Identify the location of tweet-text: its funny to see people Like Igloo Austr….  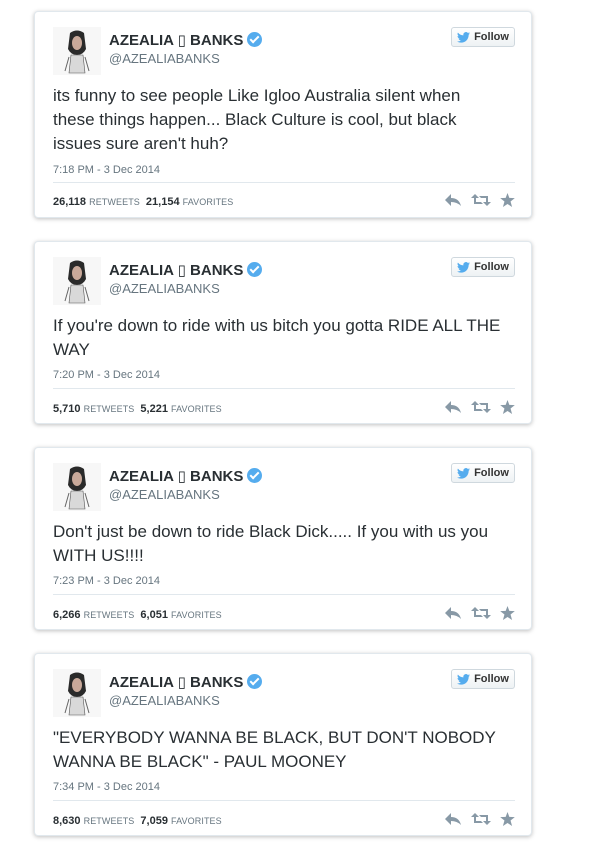
(257, 119).